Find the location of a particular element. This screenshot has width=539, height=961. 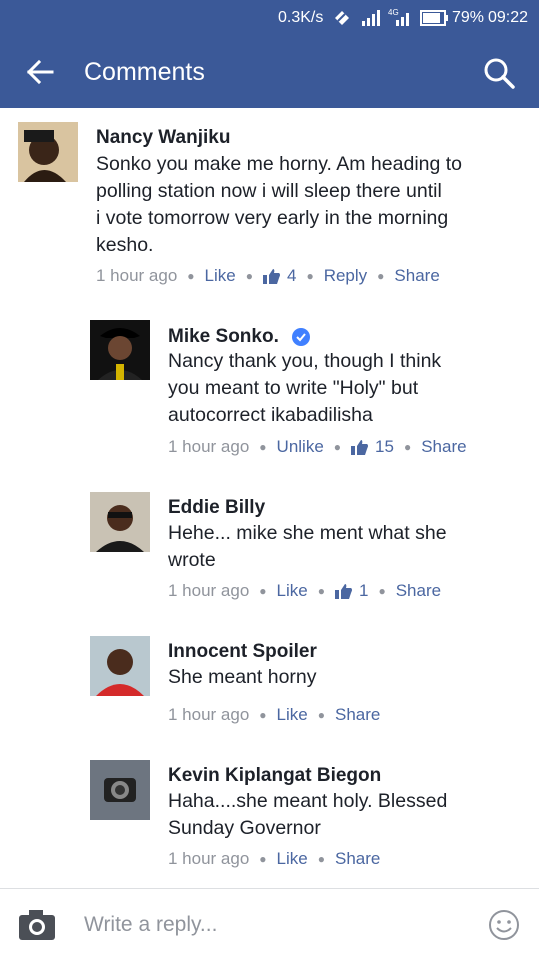

like-count: 1 is located at coordinates (363, 591).